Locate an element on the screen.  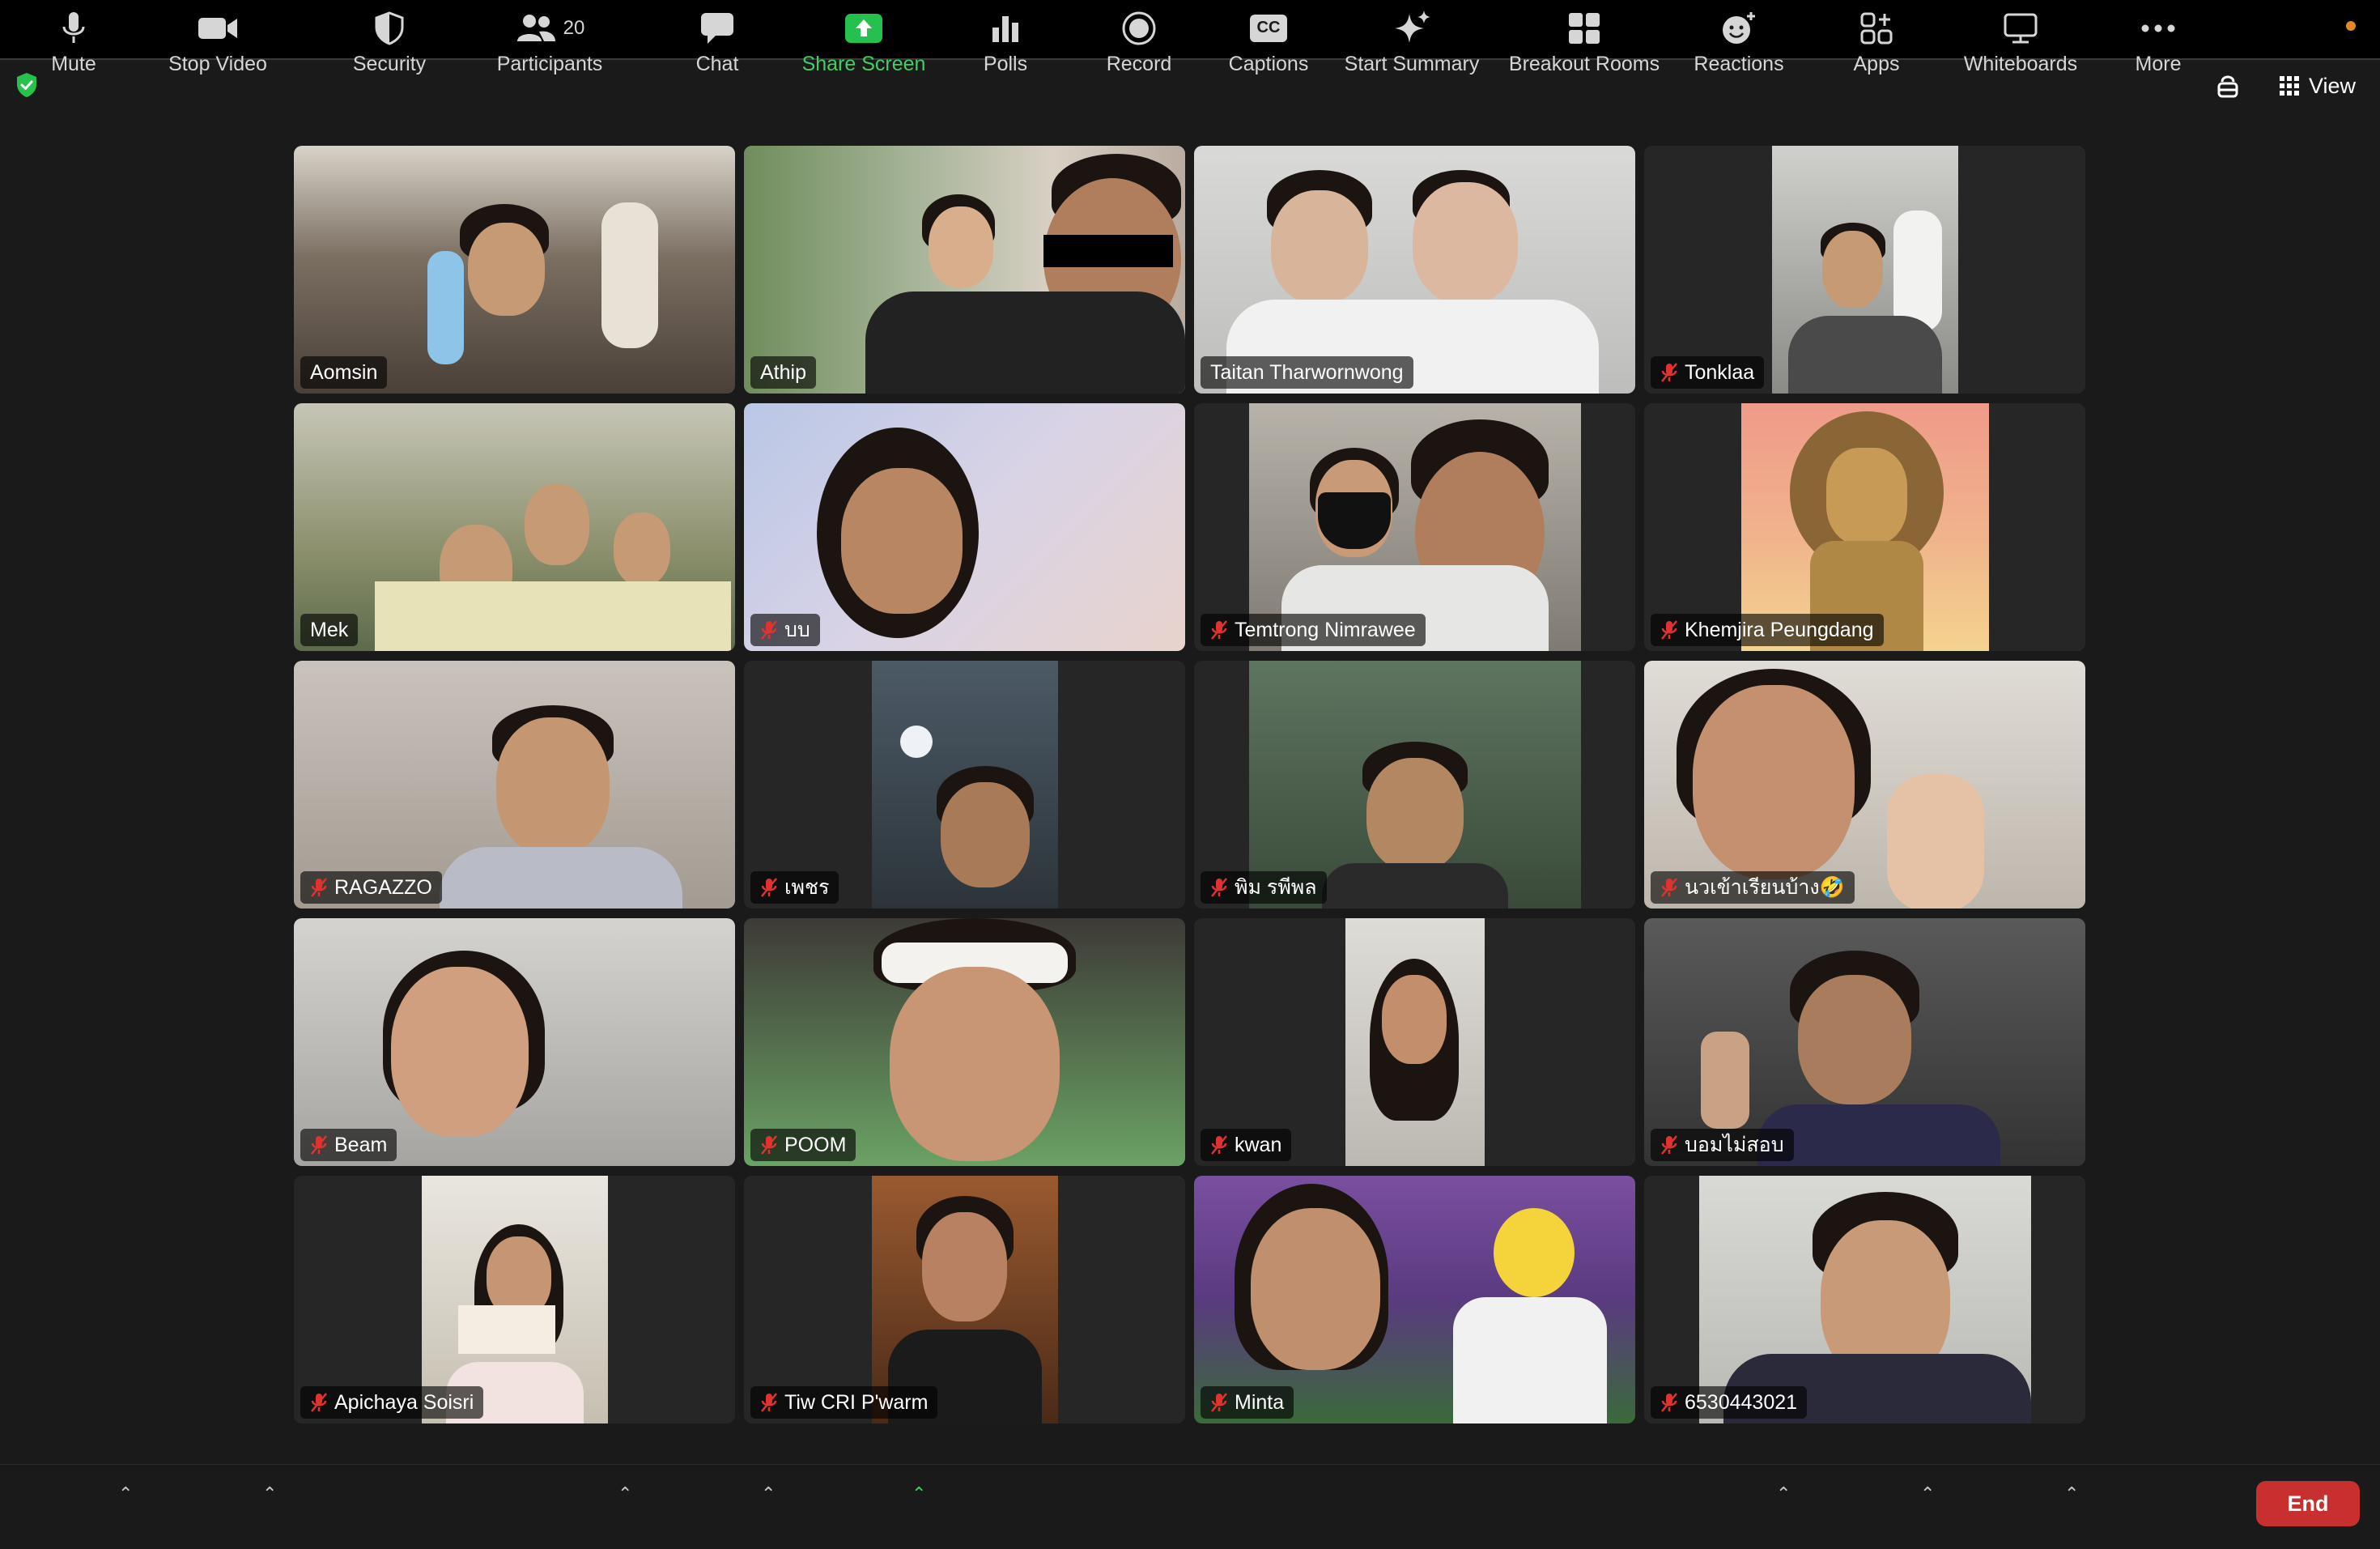
security-label: Security is located at coordinates (390, 63).